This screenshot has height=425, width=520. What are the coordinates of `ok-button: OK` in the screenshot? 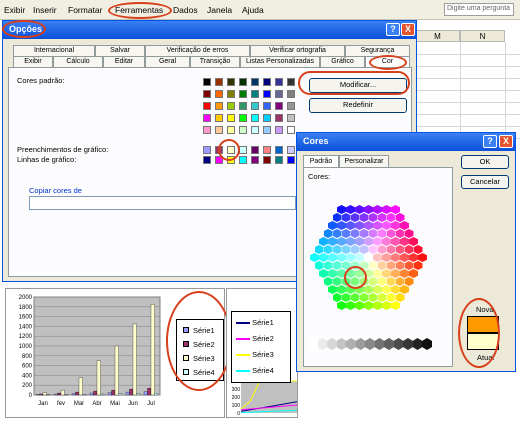 It's located at (485, 162).